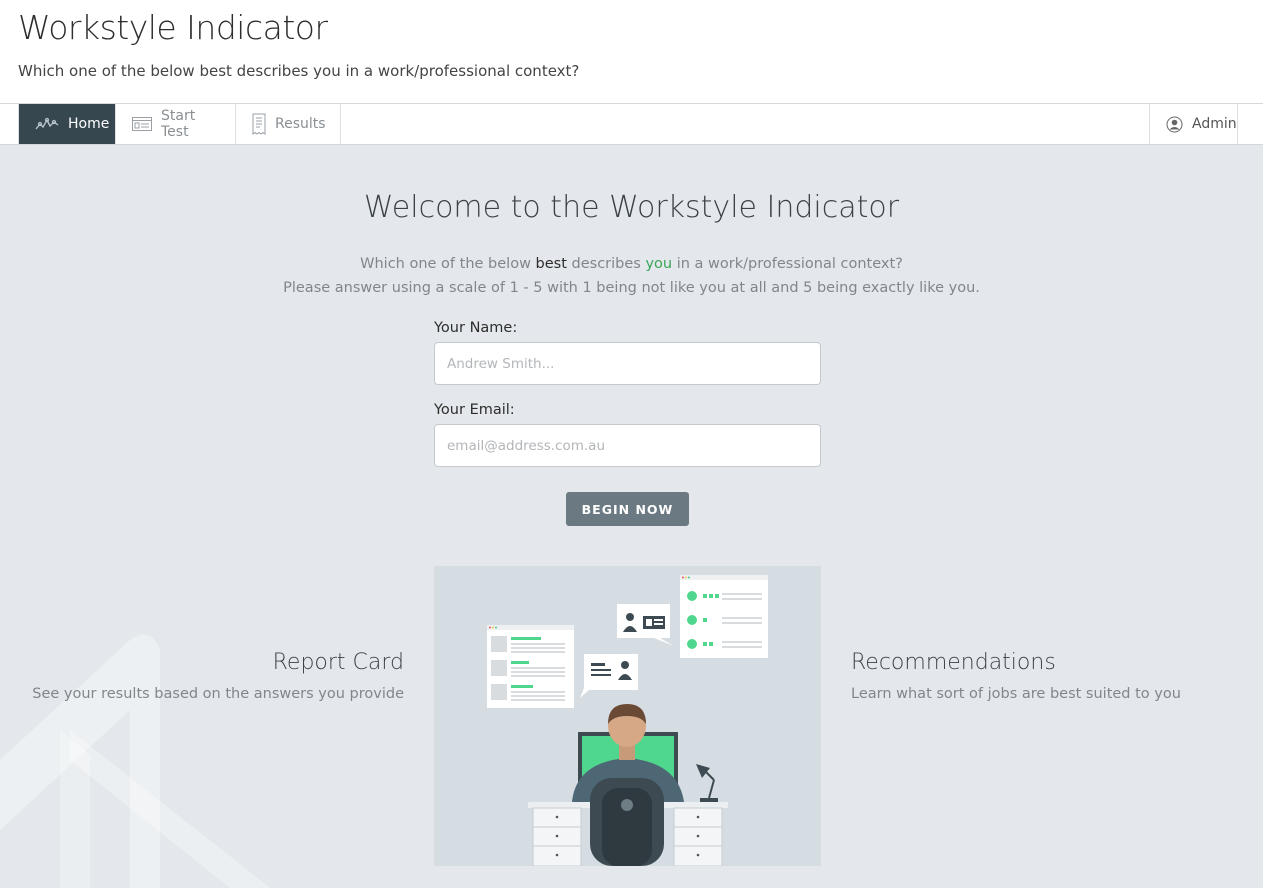  Describe the element at coordinates (659, 264) in the screenshot. I see `intro-you: you` at that location.